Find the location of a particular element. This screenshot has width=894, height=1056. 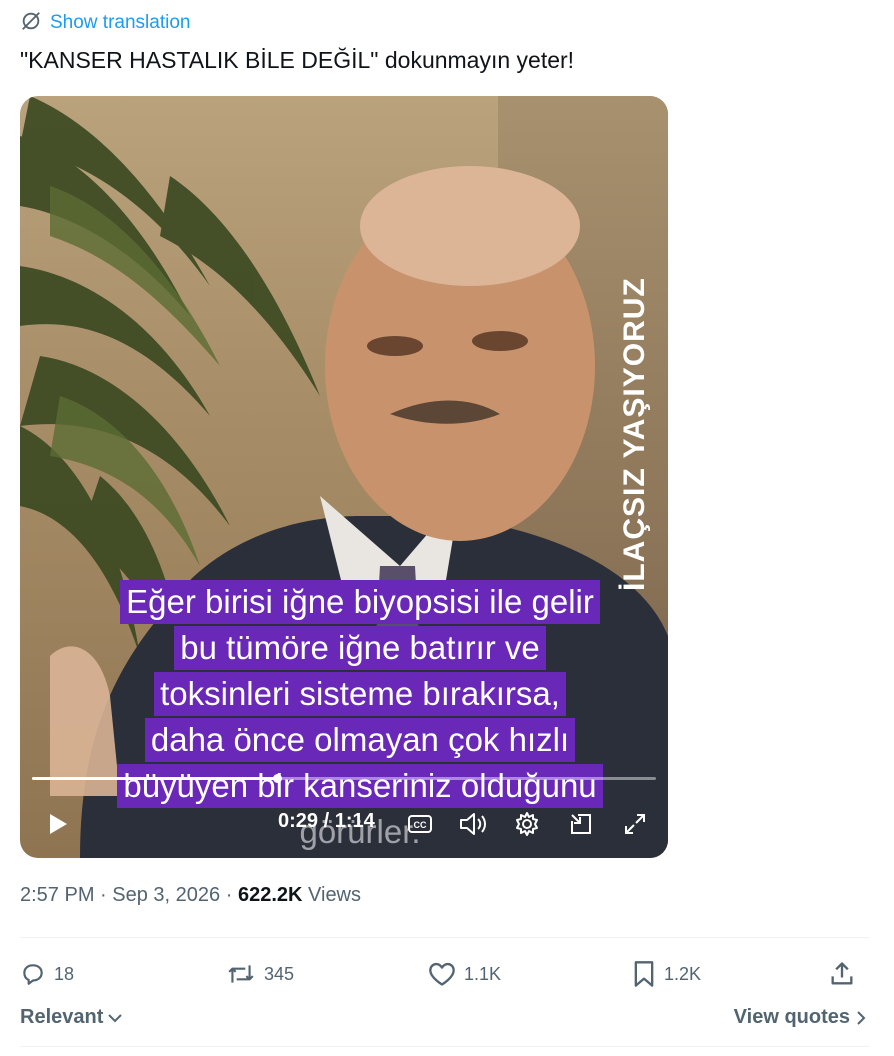

show-translation-button: Show translation is located at coordinates (105, 23).